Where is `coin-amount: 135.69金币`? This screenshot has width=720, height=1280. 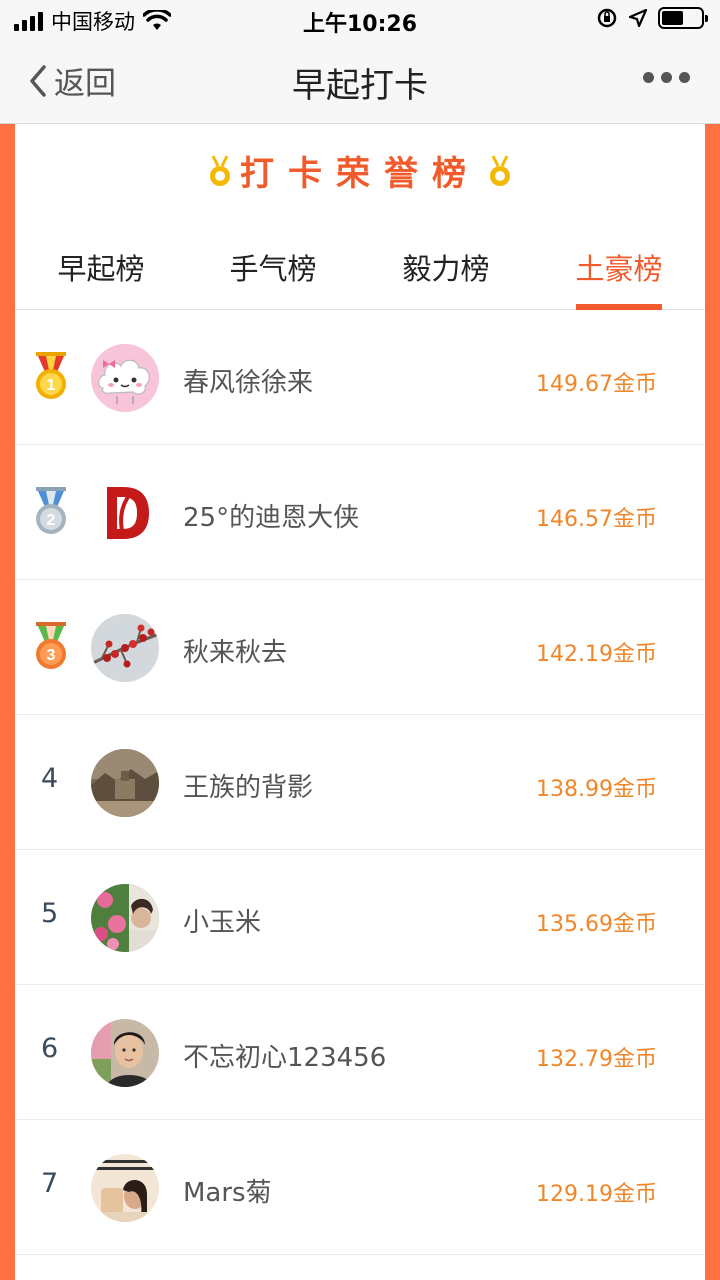
coin-amount: 135.69金币 is located at coordinates (596, 924).